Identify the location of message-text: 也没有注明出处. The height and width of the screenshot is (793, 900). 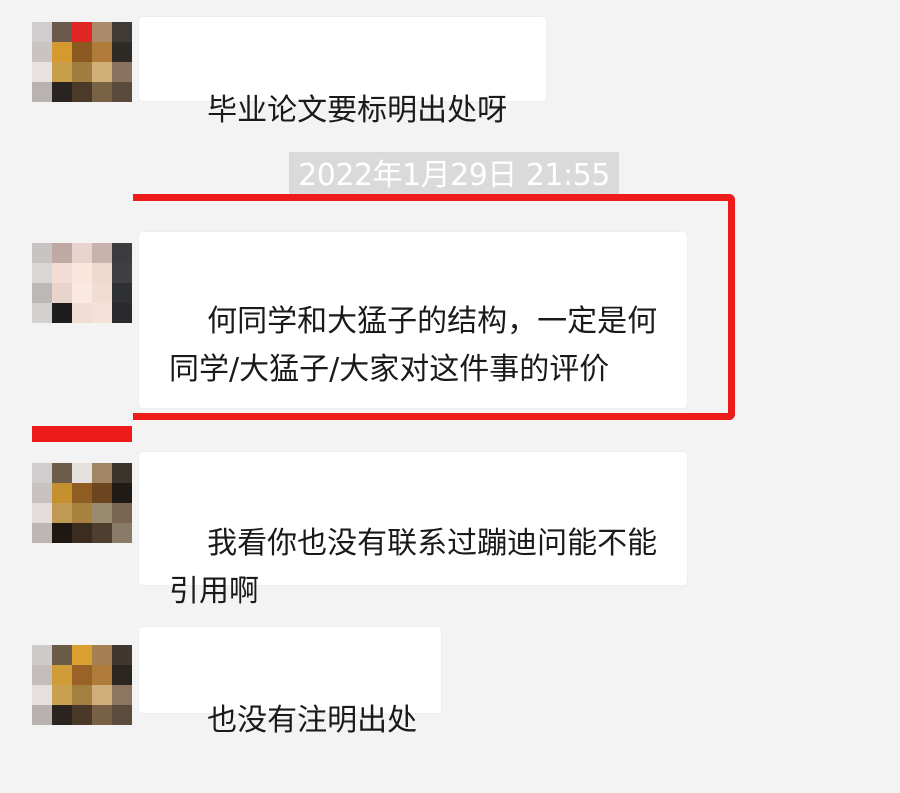
(312, 720).